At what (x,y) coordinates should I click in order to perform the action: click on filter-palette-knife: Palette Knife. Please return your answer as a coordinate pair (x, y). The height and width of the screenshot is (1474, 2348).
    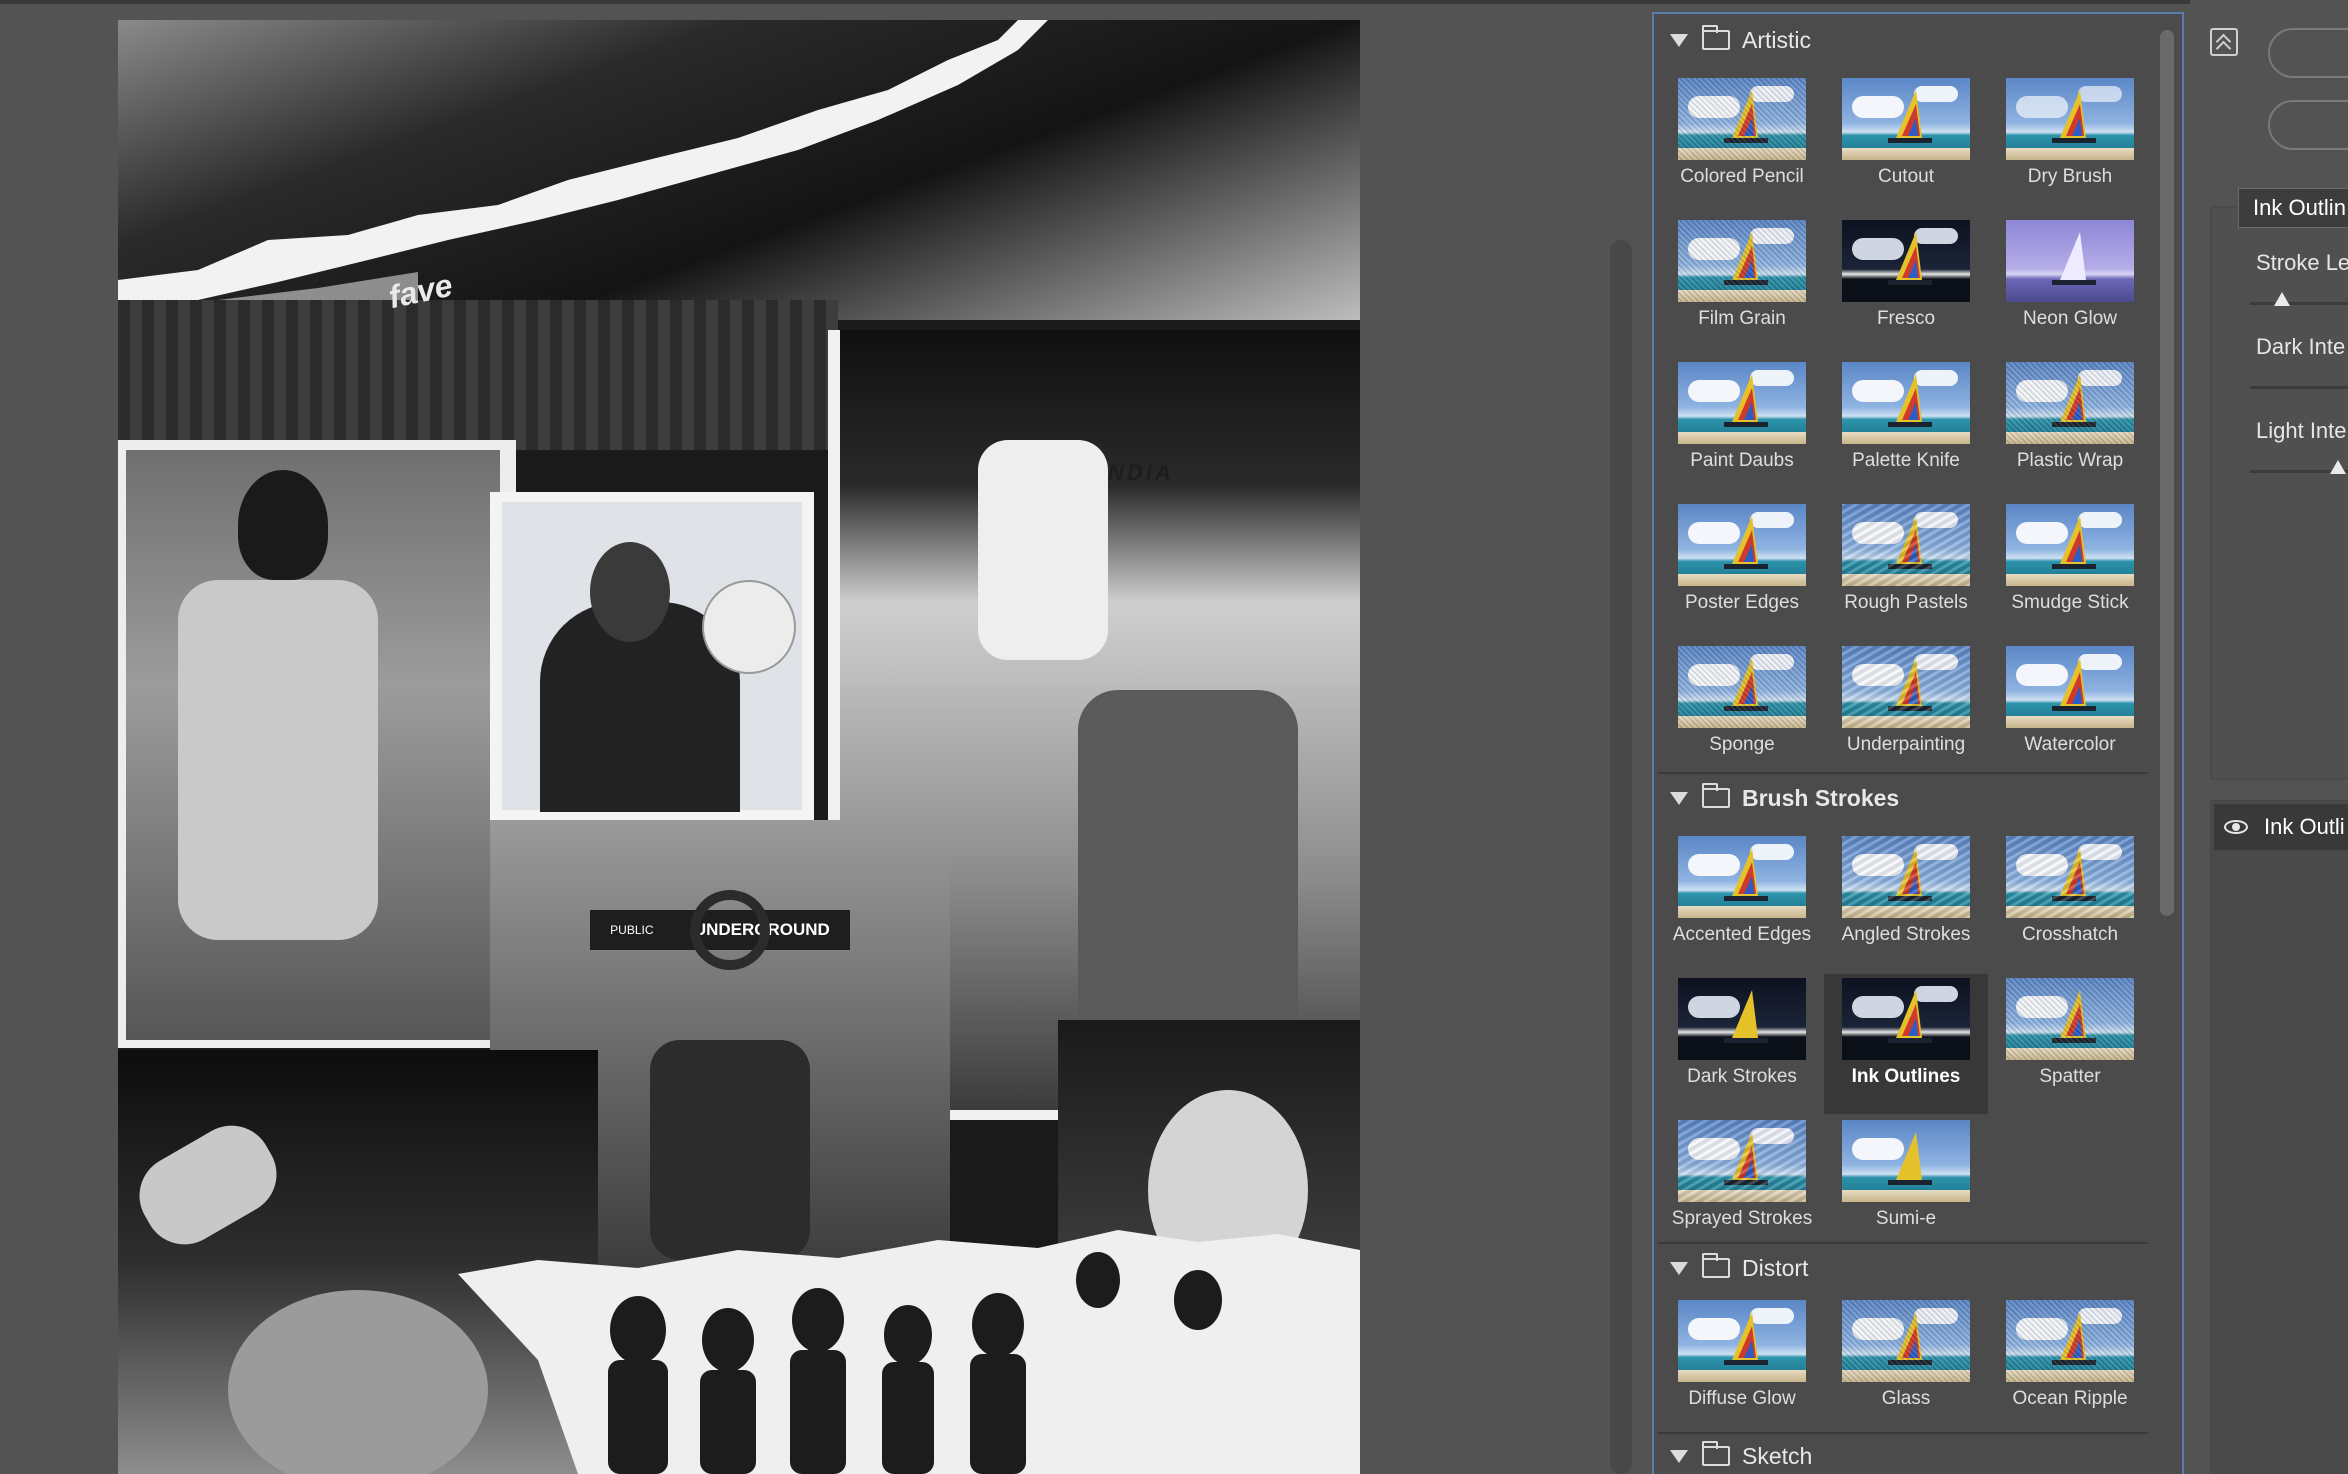
    Looking at the image, I should click on (1906, 428).